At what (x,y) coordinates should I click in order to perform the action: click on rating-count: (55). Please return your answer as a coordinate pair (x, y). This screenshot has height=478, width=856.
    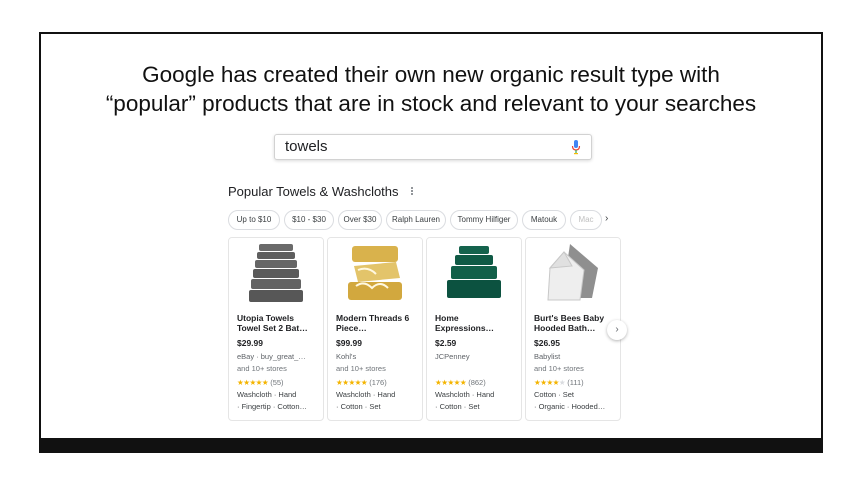
    Looking at the image, I should click on (277, 382).